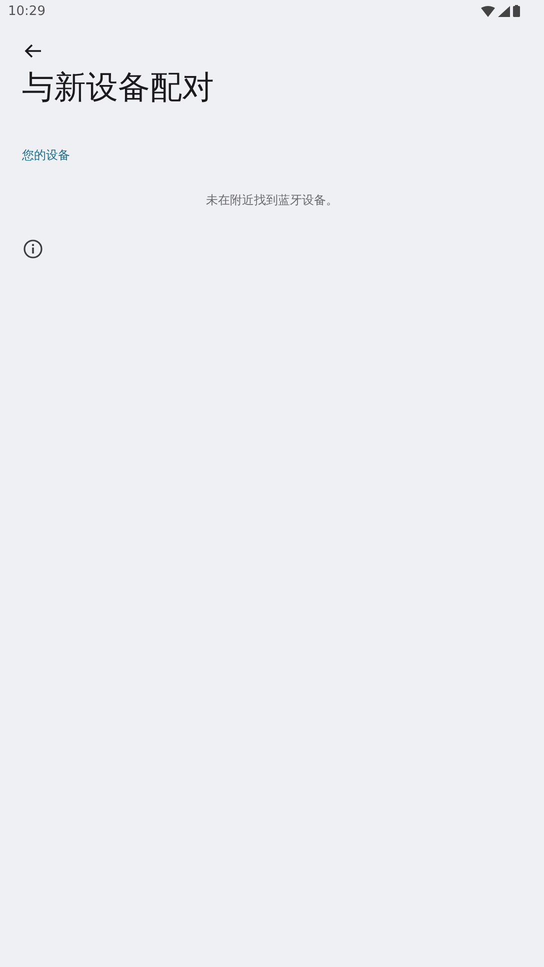 The height and width of the screenshot is (967, 544). I want to click on back-arrow-icon, so click(33, 51).